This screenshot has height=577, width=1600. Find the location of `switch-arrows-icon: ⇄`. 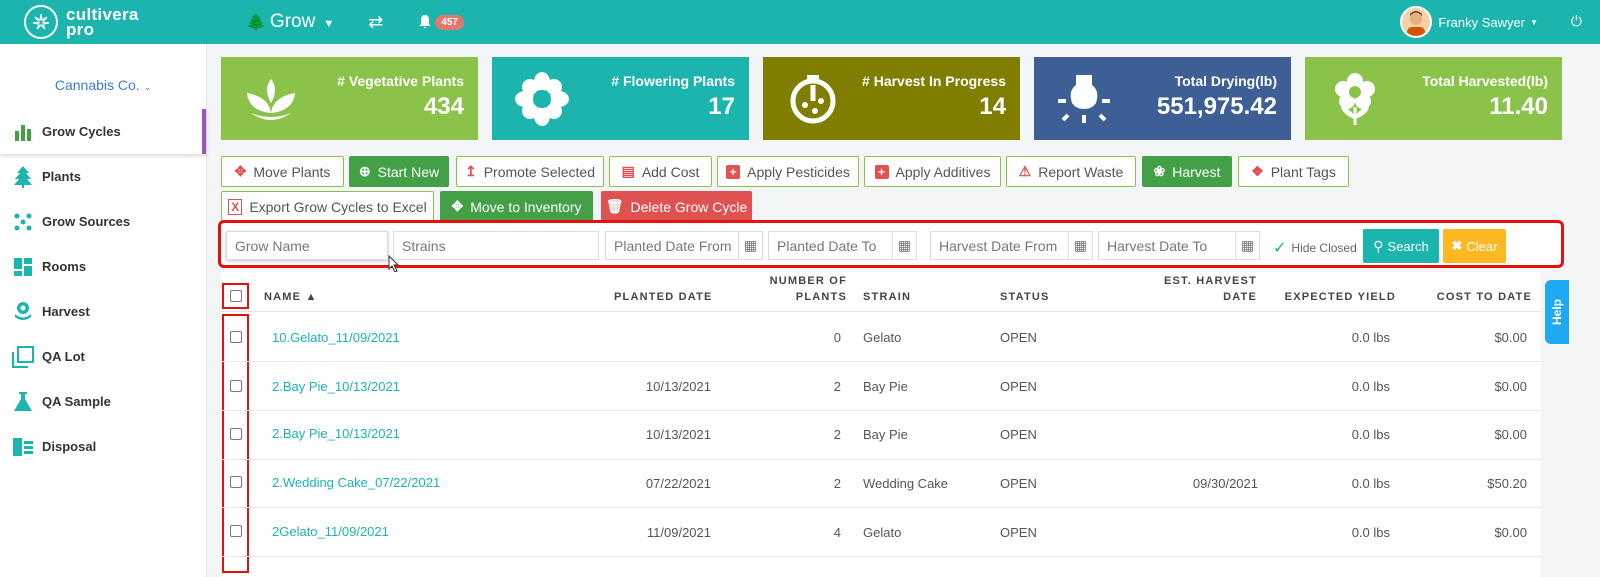

switch-arrows-icon: ⇄ is located at coordinates (375, 22).